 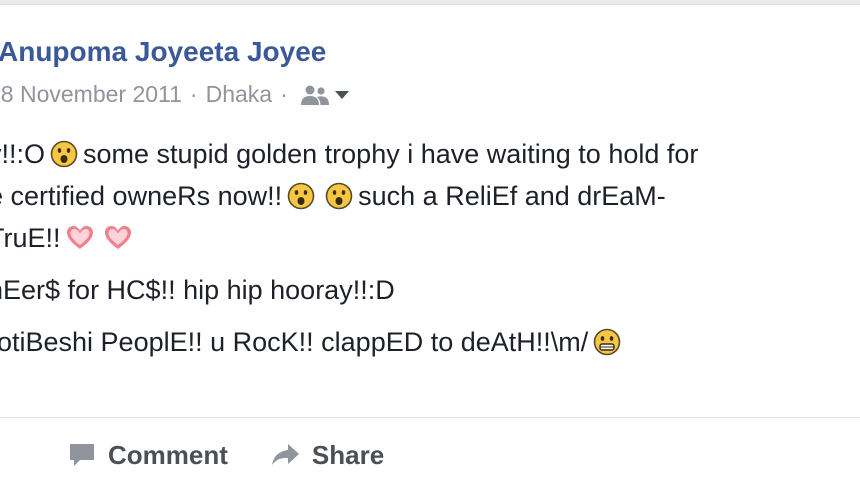 I want to click on post-text: hEer$ for HC$!! hip hip hooray!!:D, so click(x=197, y=290).